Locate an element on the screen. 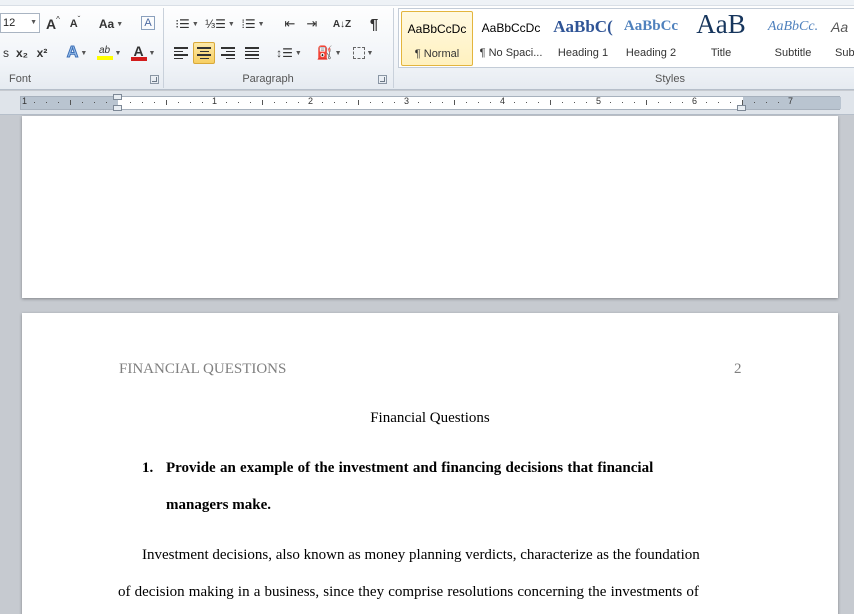  borders-button: ▼ is located at coordinates (363, 53).